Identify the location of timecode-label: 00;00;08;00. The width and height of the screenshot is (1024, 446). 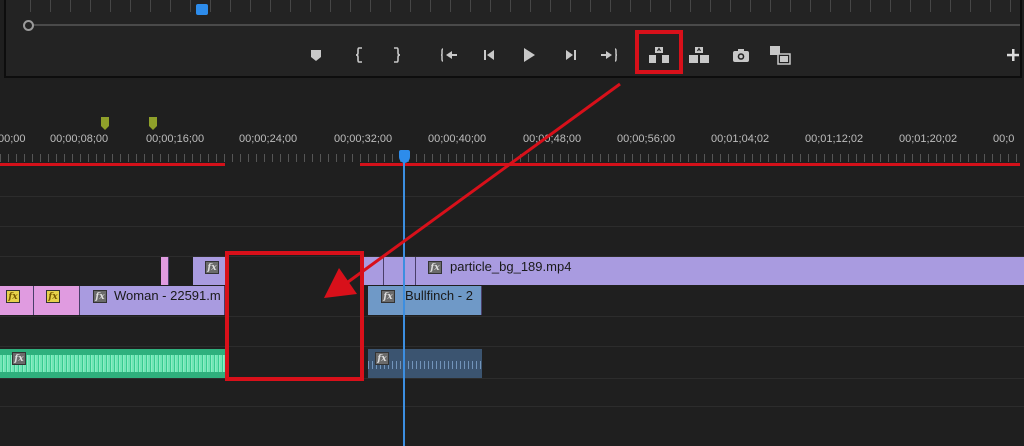
(79, 139).